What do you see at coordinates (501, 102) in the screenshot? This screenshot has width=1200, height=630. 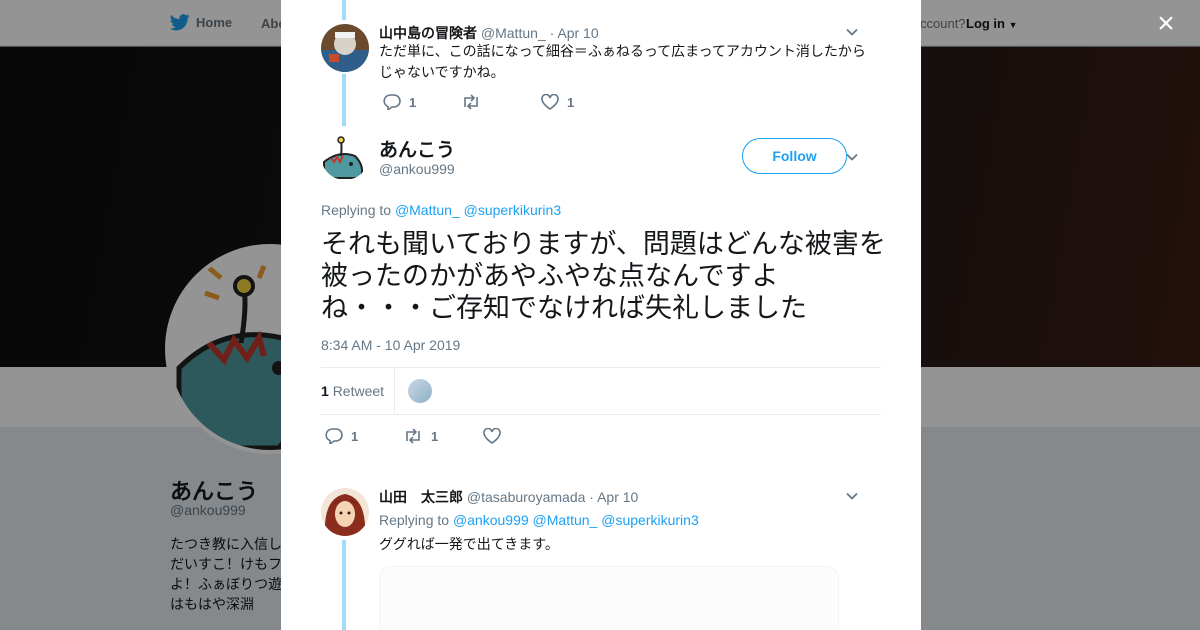 I see `retweet-button` at bounding box center [501, 102].